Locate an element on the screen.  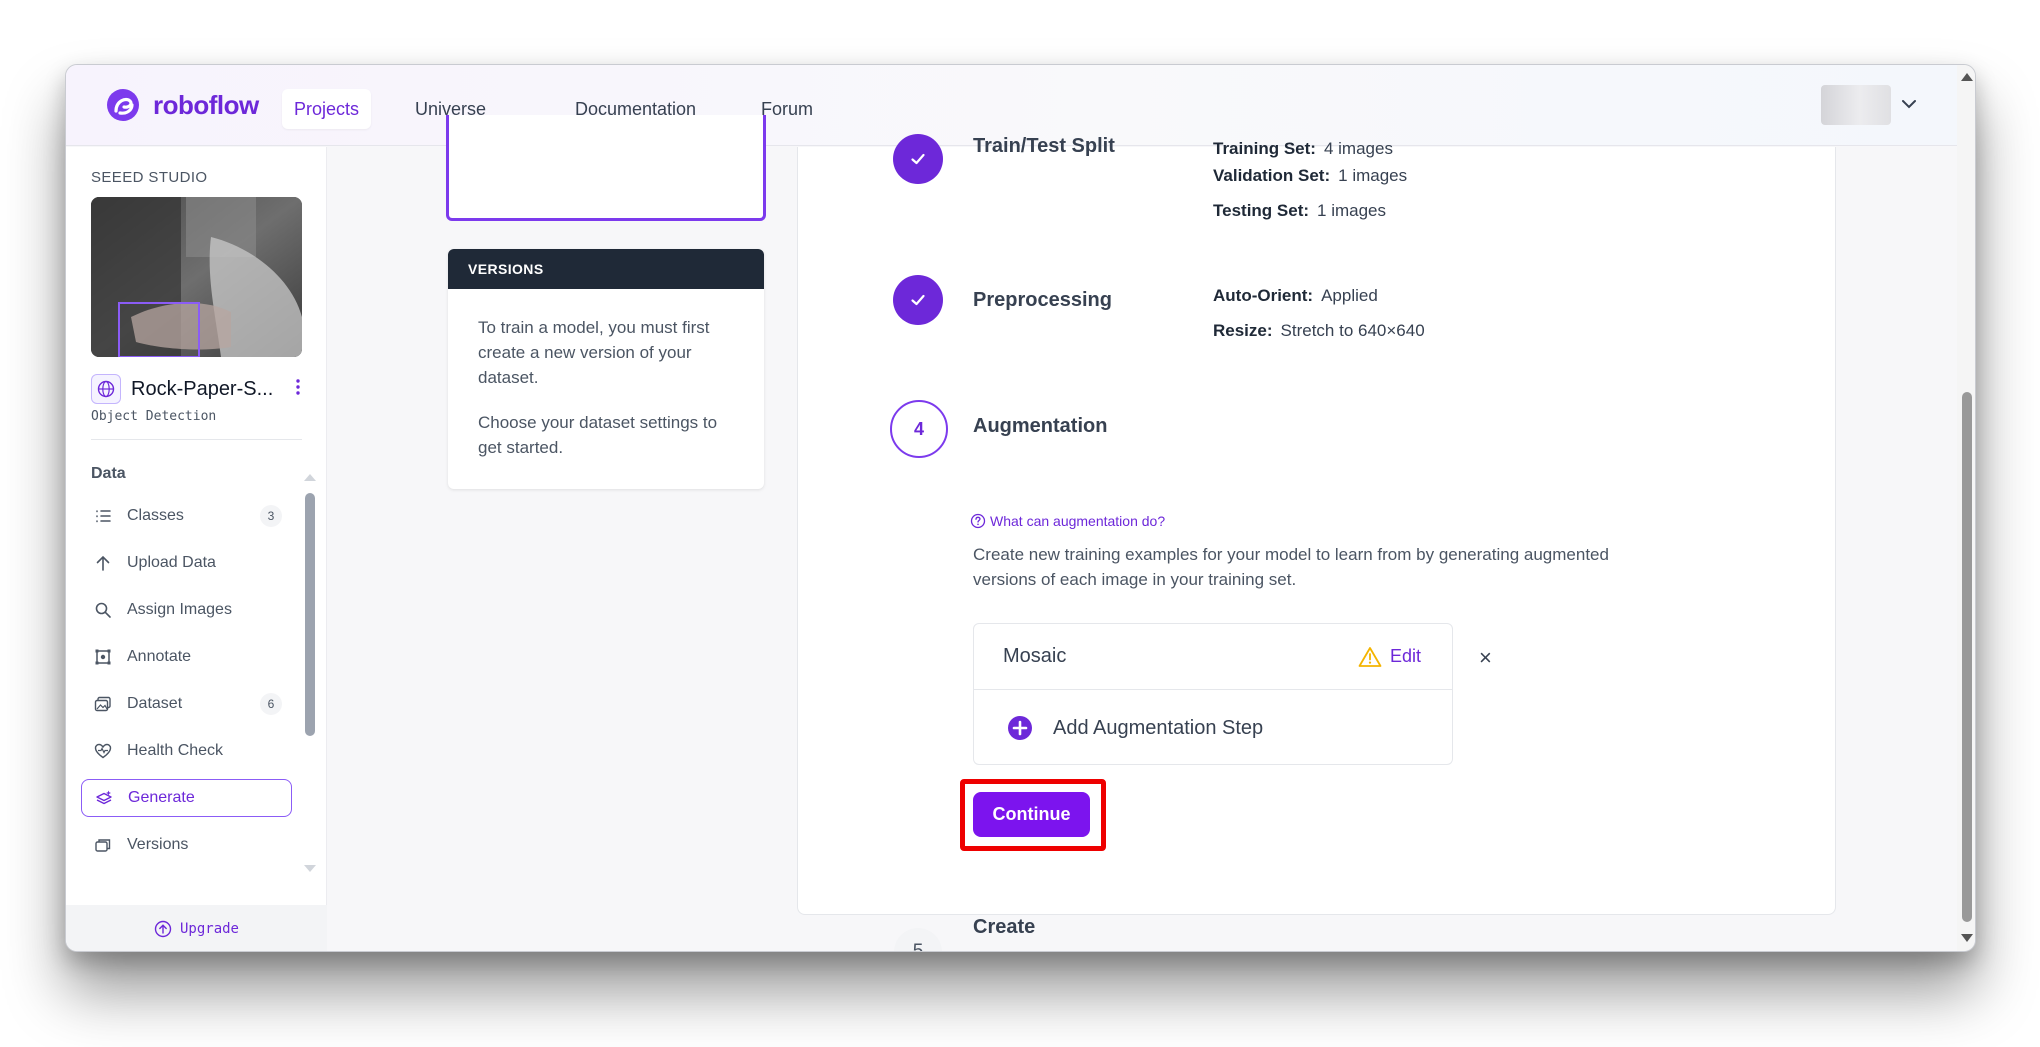
nav-projects: Projects is located at coordinates (327, 109).